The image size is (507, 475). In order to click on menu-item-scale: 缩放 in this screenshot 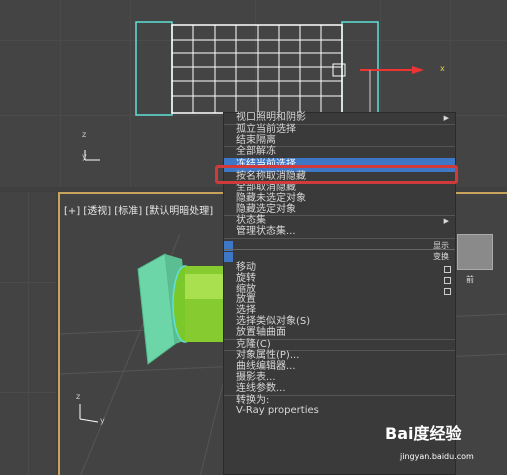, I will do `click(339, 290)`.